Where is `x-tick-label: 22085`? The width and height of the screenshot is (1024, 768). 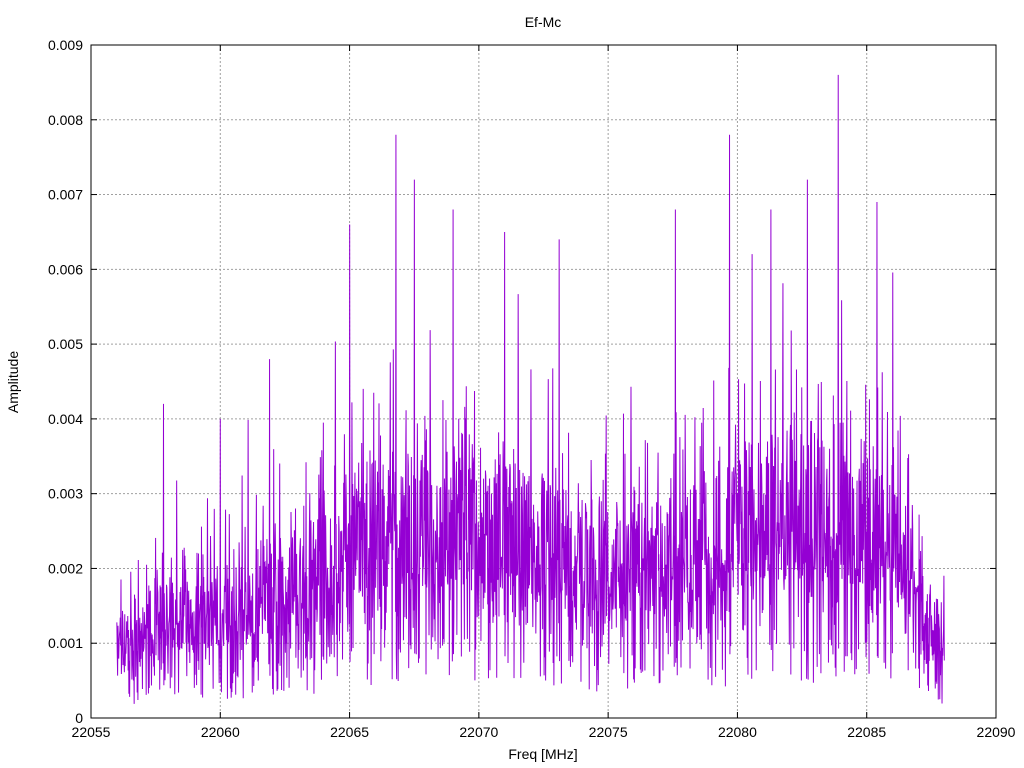 x-tick-label: 22085 is located at coordinates (866, 732).